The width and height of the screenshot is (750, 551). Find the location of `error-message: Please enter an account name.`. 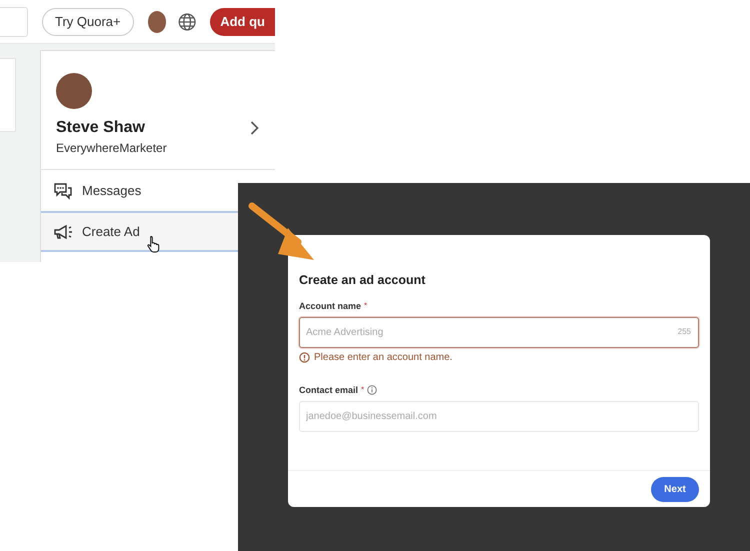

error-message: Please enter an account name. is located at coordinates (383, 357).